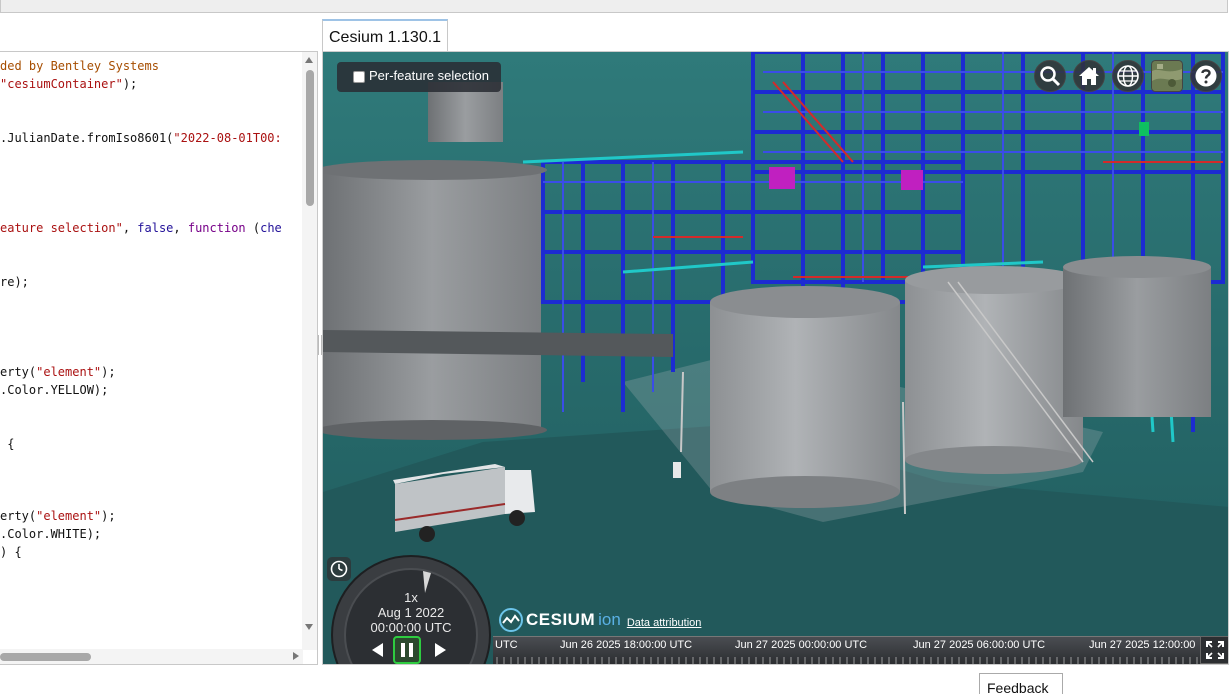  What do you see at coordinates (805, 397) in the screenshot?
I see `storage-tank-center` at bounding box center [805, 397].